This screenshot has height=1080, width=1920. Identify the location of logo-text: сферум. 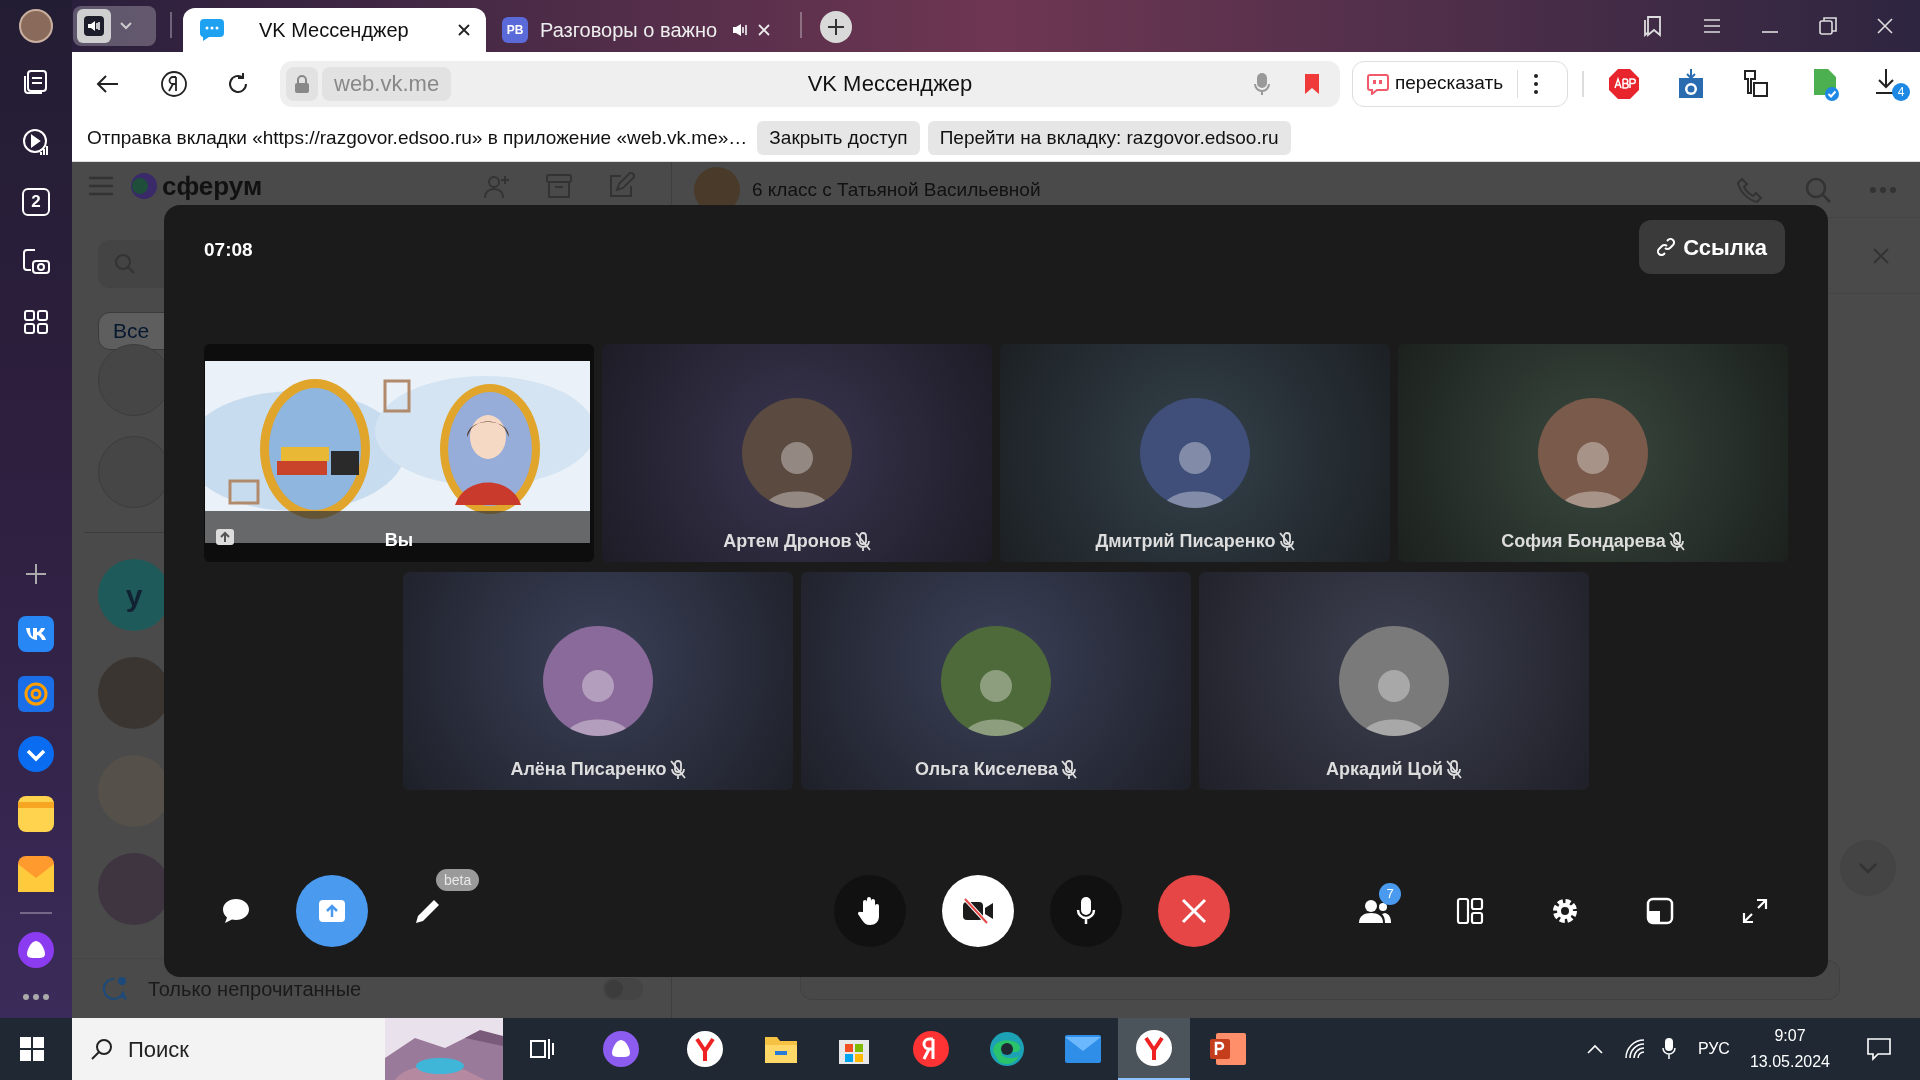
(212, 186).